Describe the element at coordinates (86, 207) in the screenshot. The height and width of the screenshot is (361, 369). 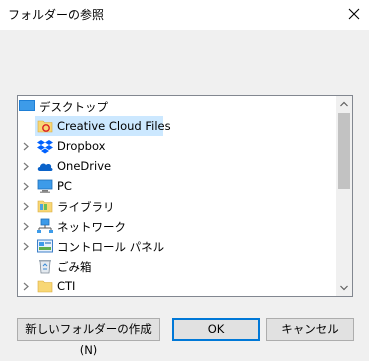
I see `tree-item-label: ライブラリ` at that location.